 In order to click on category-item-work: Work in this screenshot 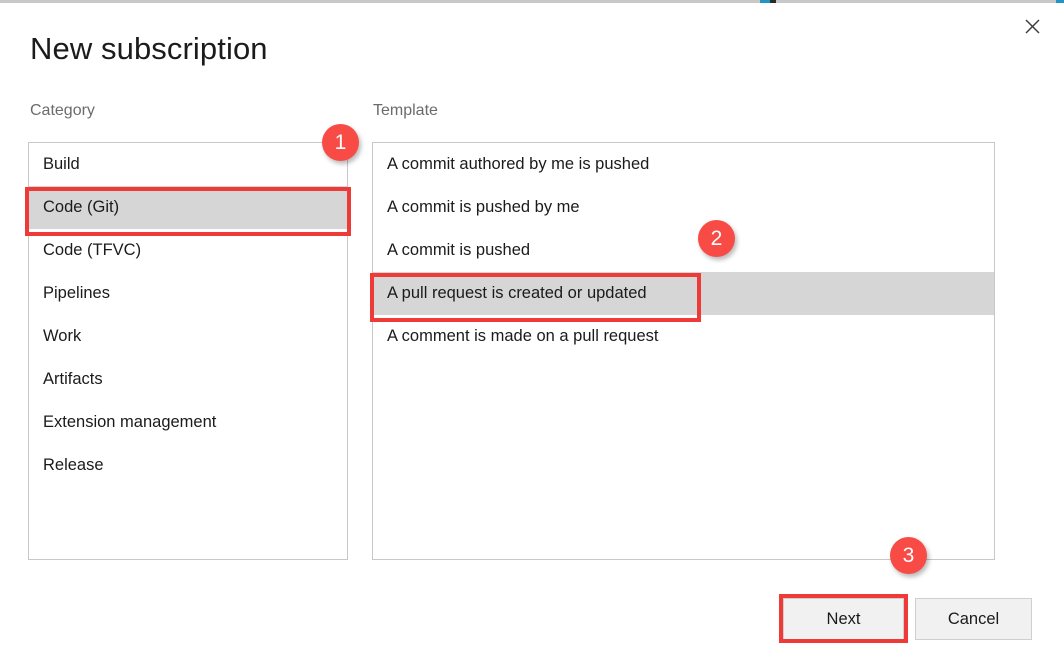, I will do `click(188, 336)`.